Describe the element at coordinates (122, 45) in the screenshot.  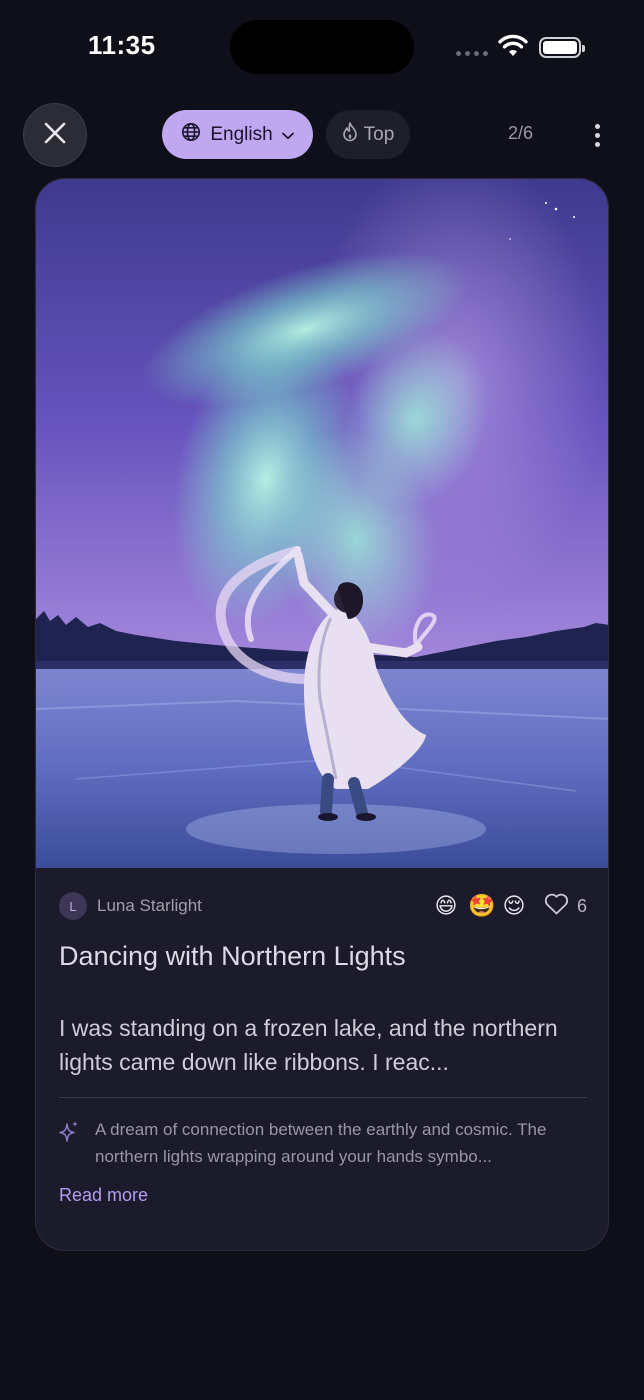
I see `status-time: 11:35` at that location.